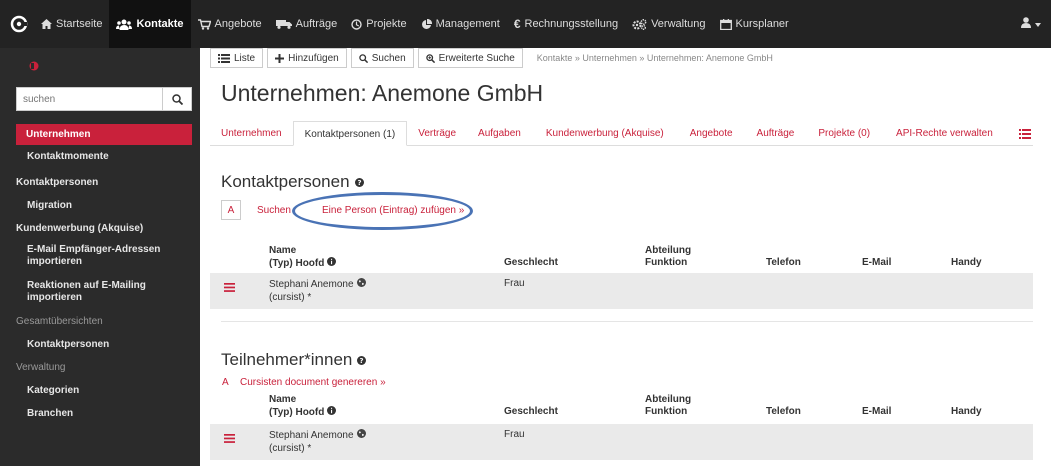 The width and height of the screenshot is (1051, 466). I want to click on brand-logo, so click(19, 24).